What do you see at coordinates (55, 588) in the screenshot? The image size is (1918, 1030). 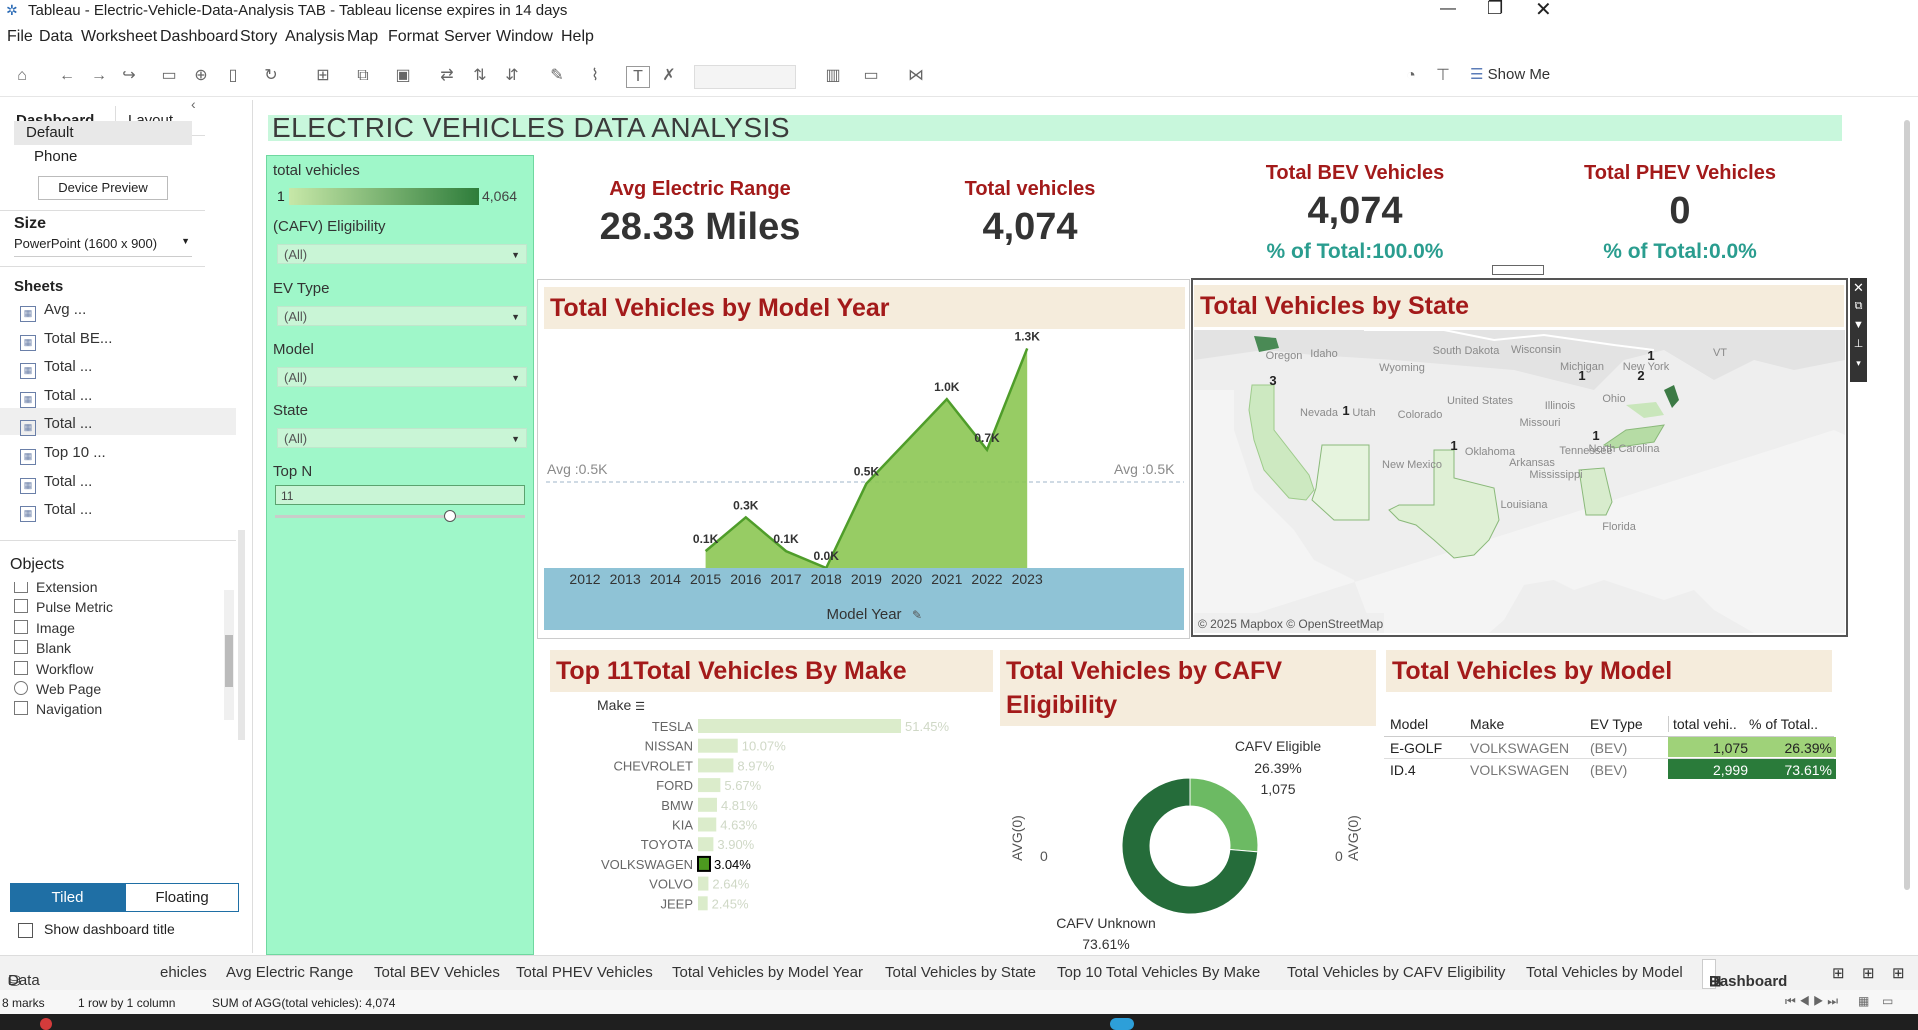 I see `object-extension: Extension` at bounding box center [55, 588].